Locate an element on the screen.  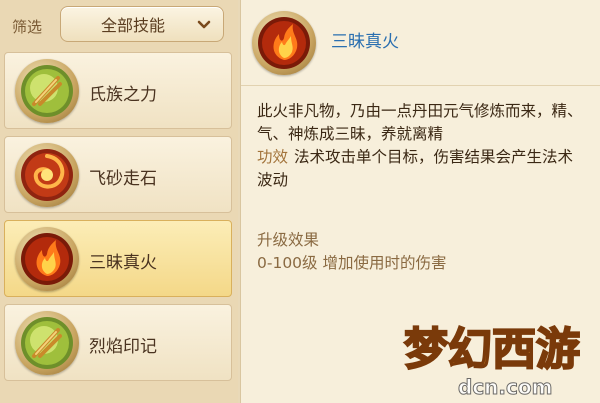
game-logo: 梦幻西游 dcn.com is located at coordinates (497, 356).